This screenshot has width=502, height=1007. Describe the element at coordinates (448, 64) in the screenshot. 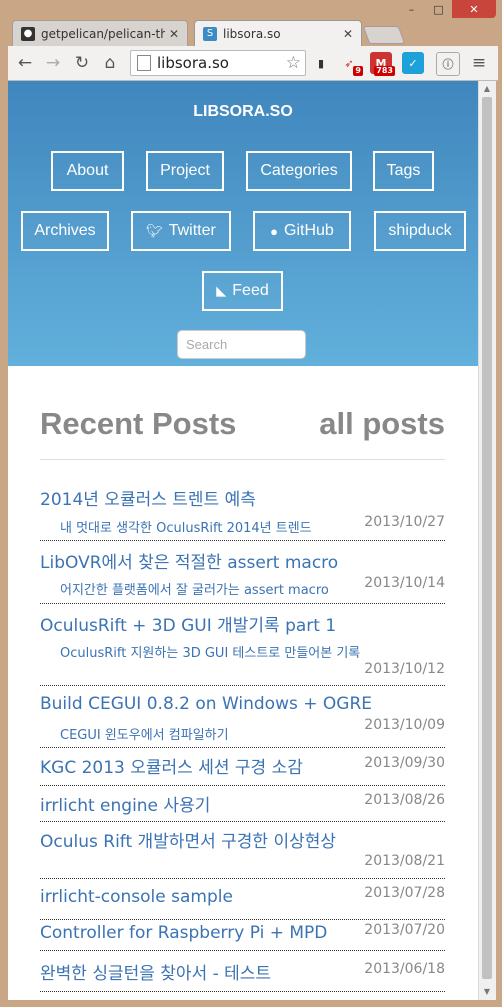

I see `ext-shield-icon: ⓘ` at that location.